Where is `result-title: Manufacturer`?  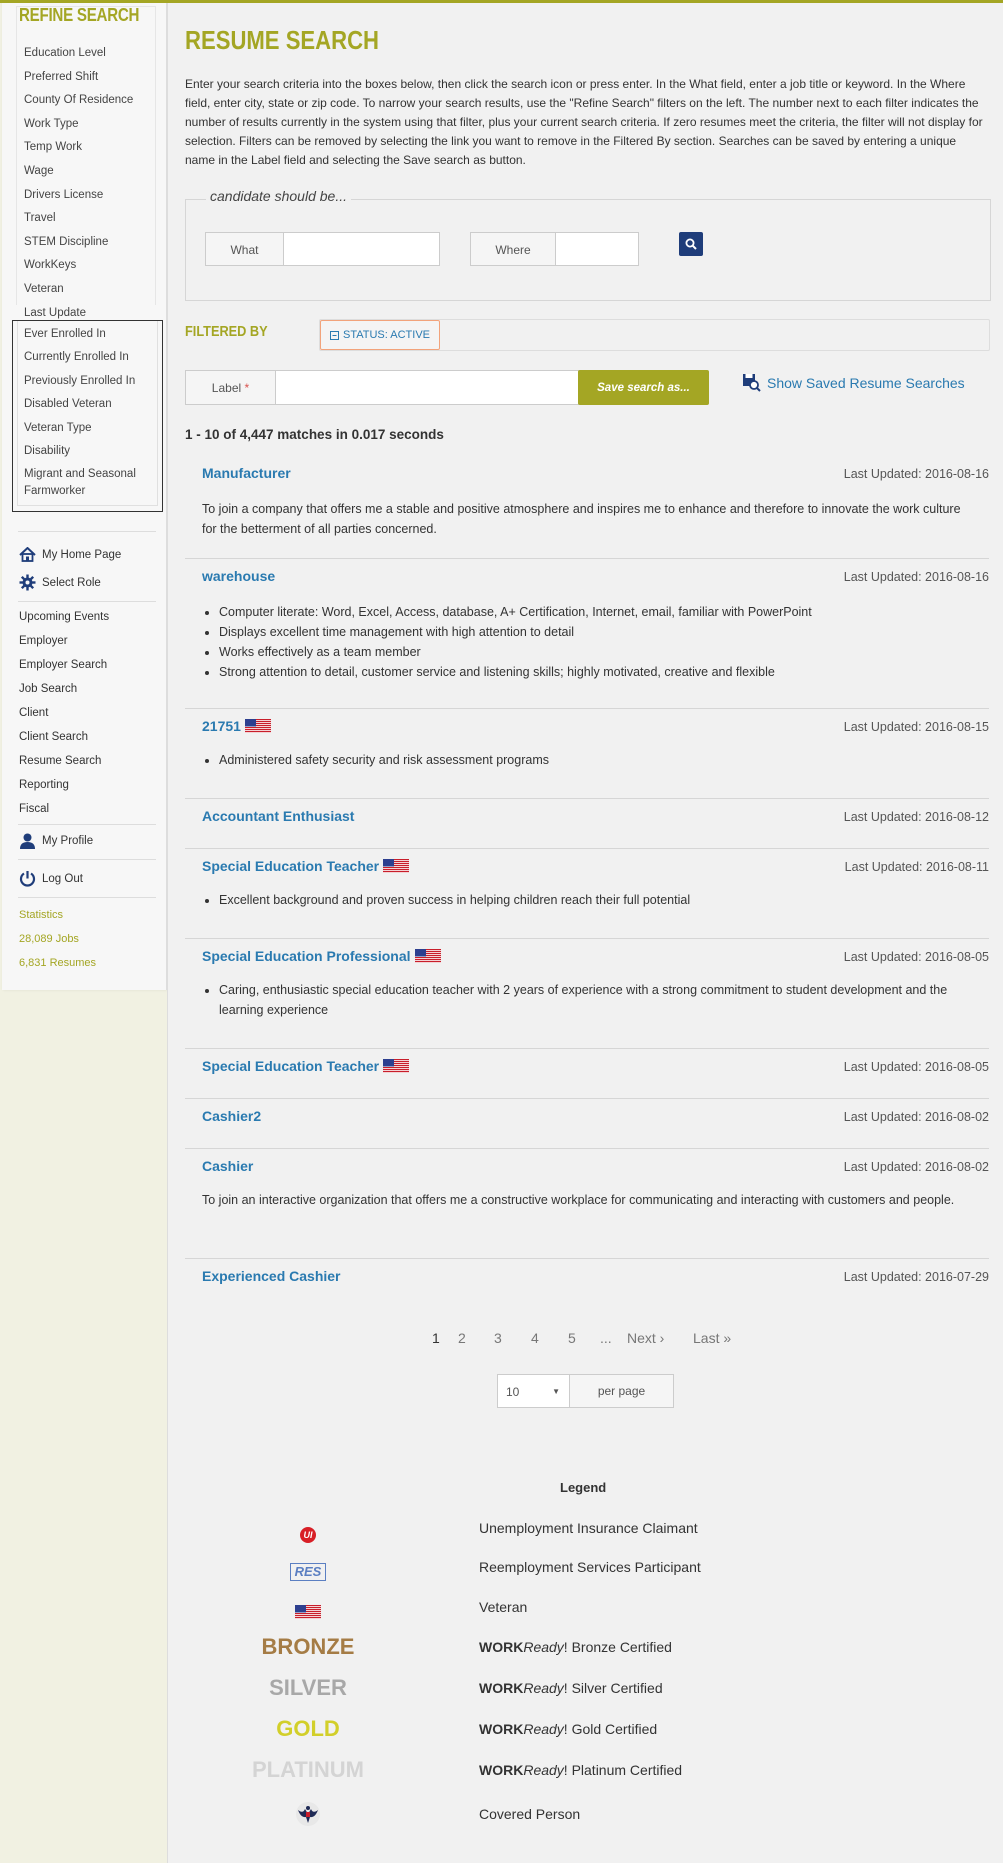
result-title: Manufacturer is located at coordinates (246, 473).